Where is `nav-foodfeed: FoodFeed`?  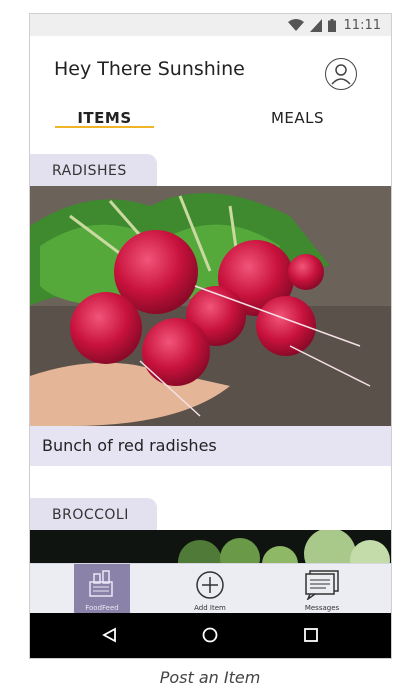
nav-foodfeed: FoodFeed is located at coordinates (102, 589).